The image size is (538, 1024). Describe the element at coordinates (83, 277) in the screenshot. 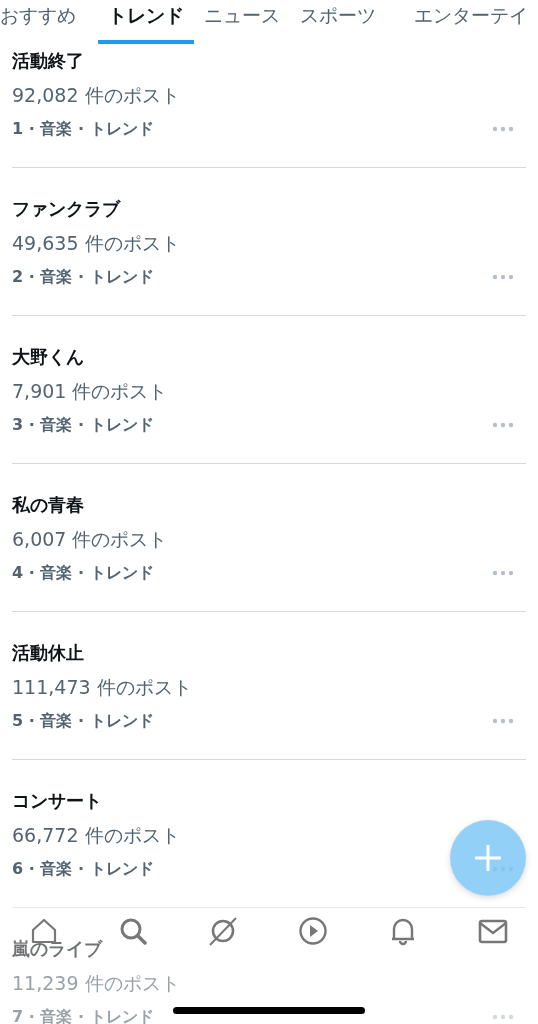

I see `trend-category: 2 · 音楽 · トレンド` at that location.